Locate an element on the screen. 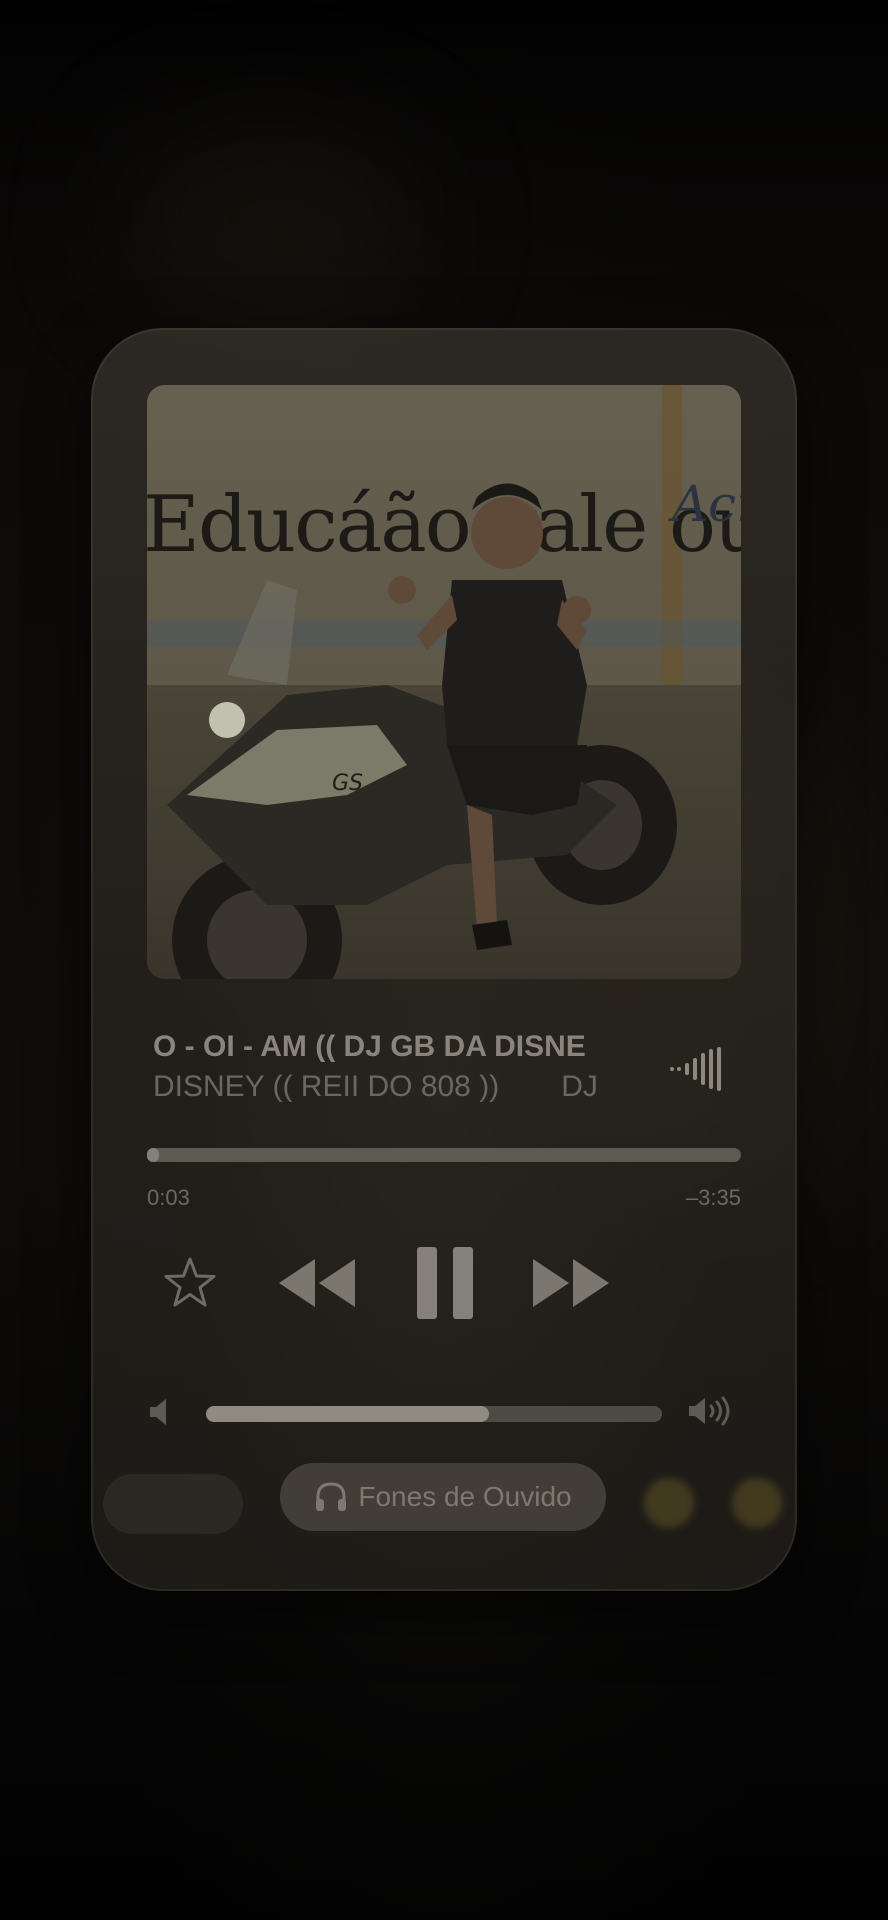  play-pause-button is located at coordinates (445, 1283).